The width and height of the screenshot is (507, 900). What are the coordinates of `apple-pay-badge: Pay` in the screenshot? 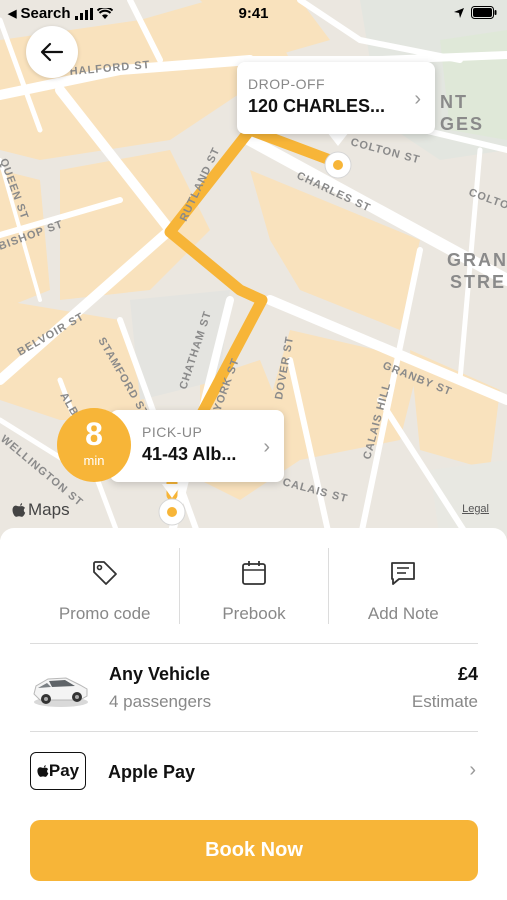 It's located at (58, 771).